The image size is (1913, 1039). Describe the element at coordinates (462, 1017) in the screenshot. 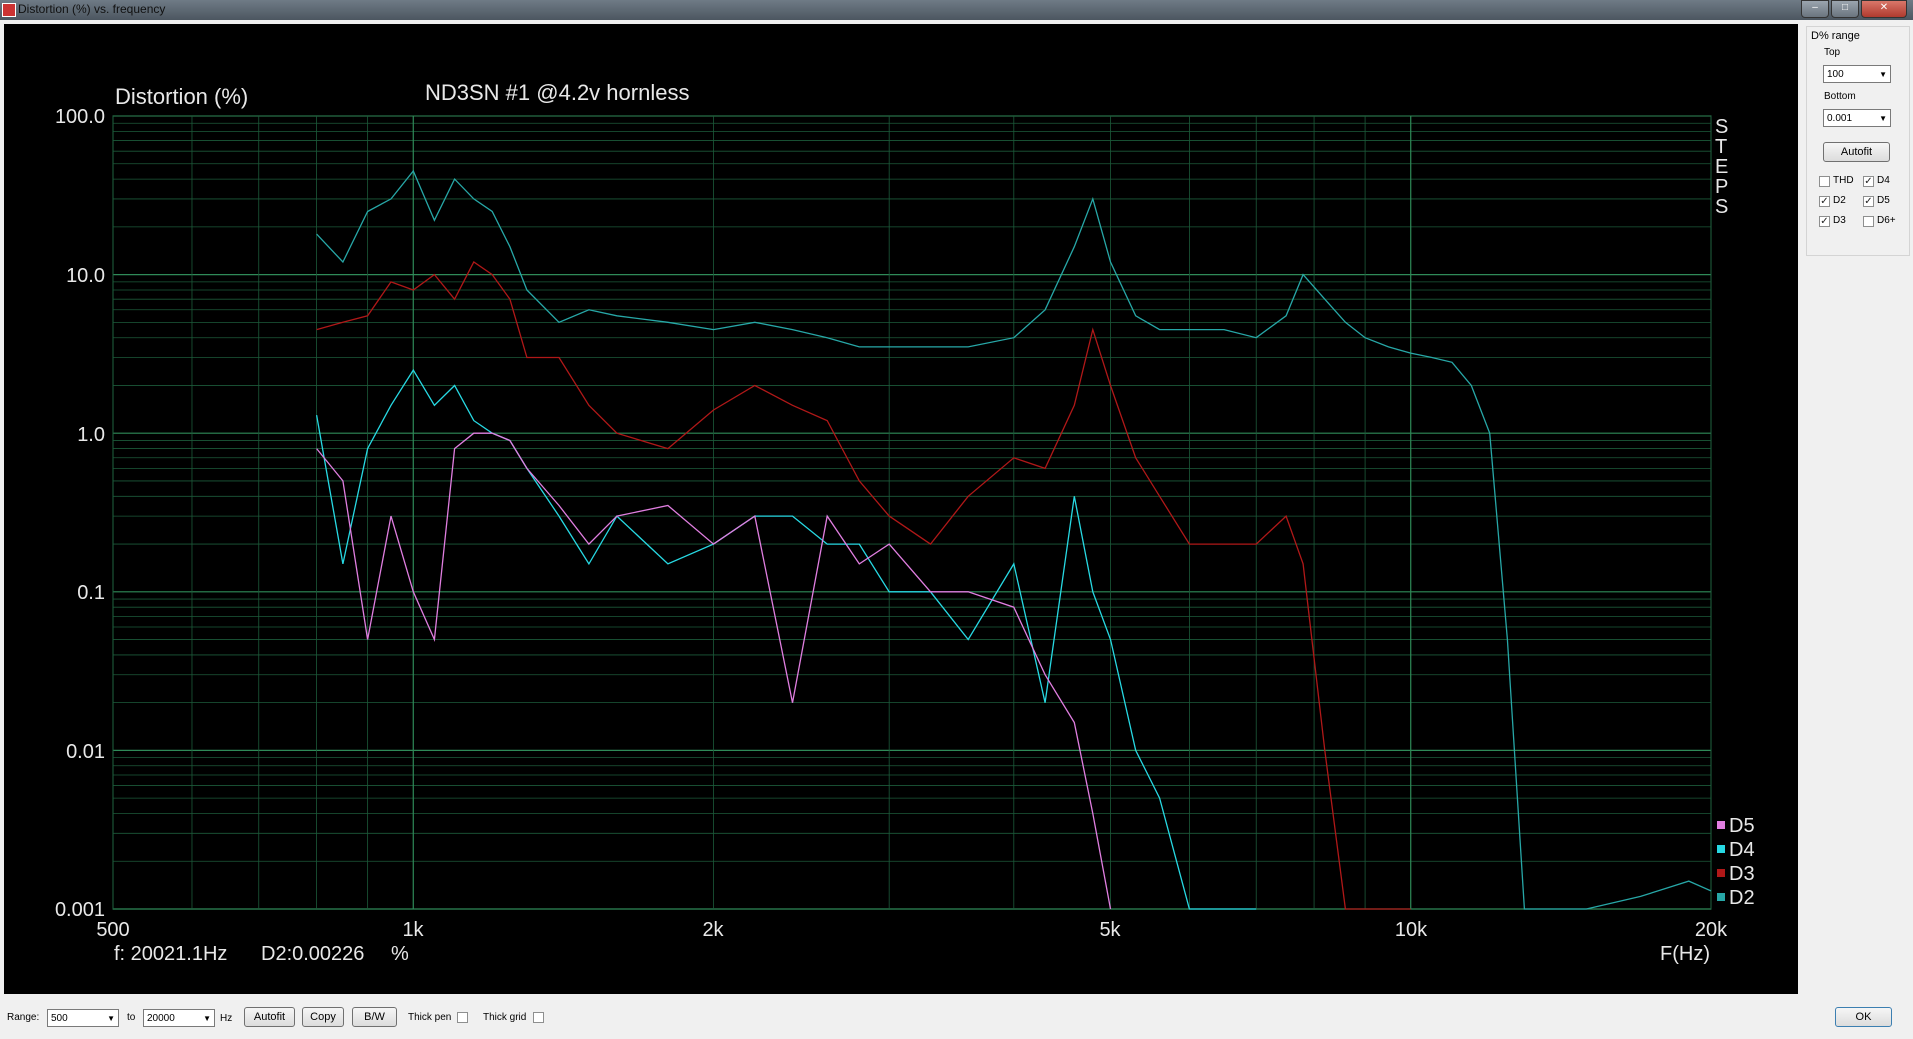

I see `thick-pen-checkbox` at that location.